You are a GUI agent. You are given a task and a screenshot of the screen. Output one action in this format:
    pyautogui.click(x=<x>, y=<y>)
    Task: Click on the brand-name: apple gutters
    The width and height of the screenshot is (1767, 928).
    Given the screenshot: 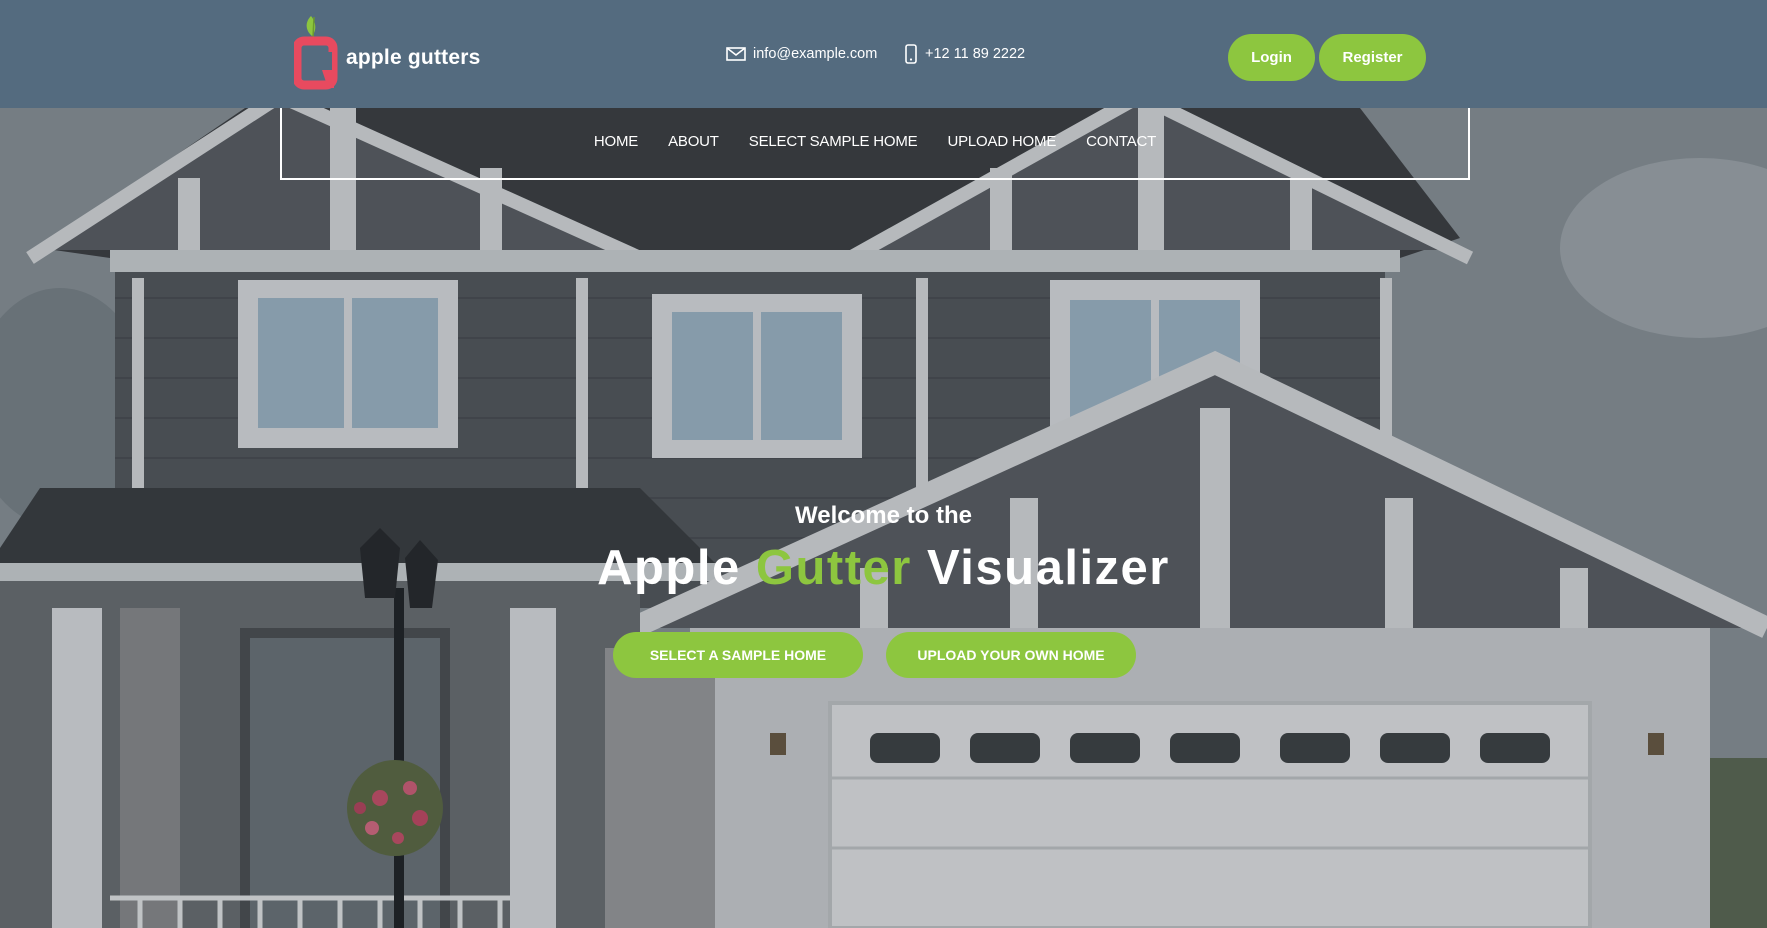 What is the action you would take?
    pyautogui.click(x=413, y=57)
    